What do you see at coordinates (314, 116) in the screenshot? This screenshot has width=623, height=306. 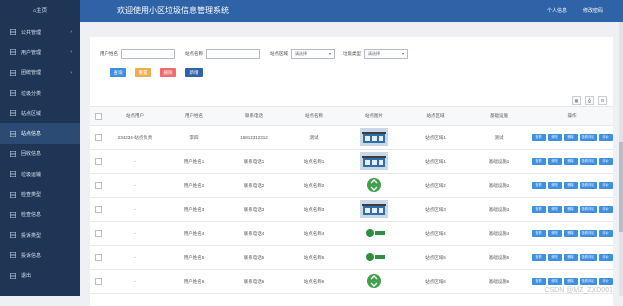 I see `column-header: 站点名称` at bounding box center [314, 116].